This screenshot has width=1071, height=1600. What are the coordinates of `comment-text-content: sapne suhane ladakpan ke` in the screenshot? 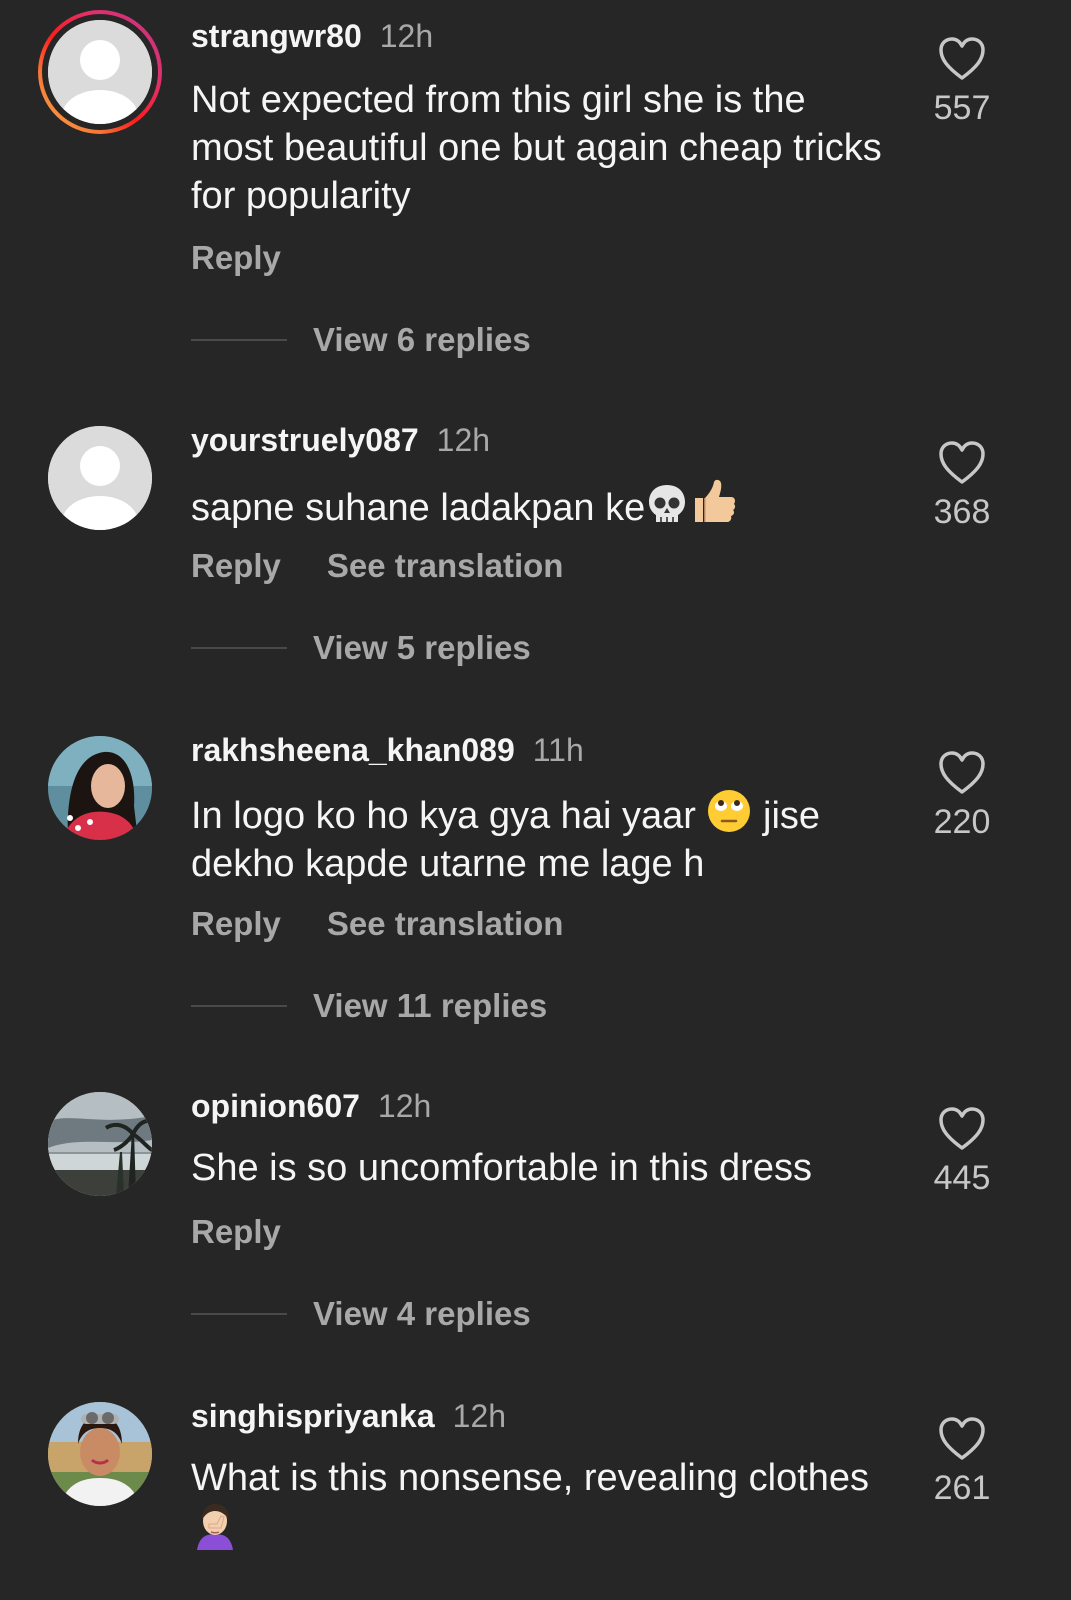 It's located at (418, 508).